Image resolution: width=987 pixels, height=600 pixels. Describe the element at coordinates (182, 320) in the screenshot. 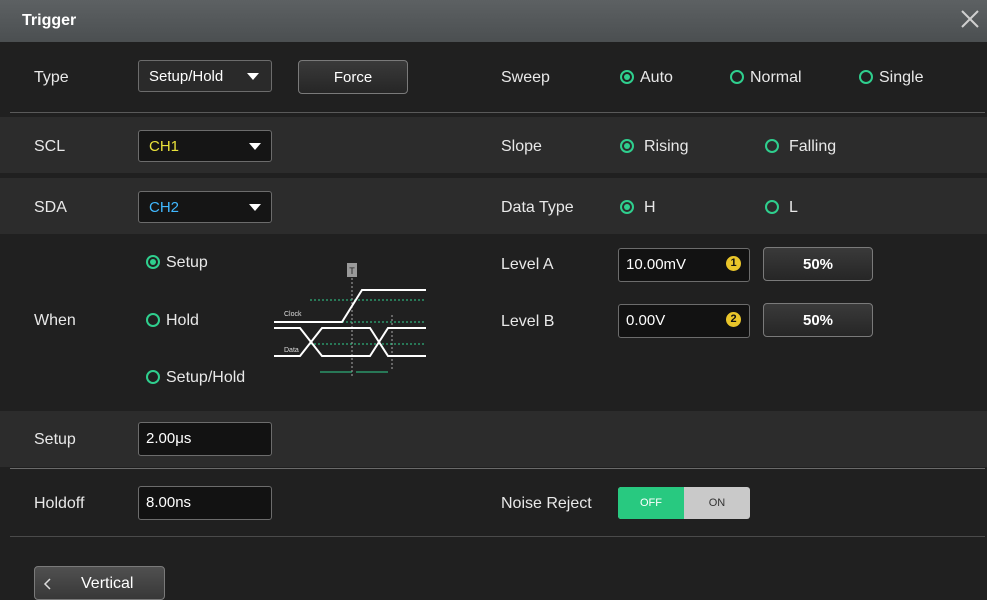

I see `when-hold-label: Hold` at that location.